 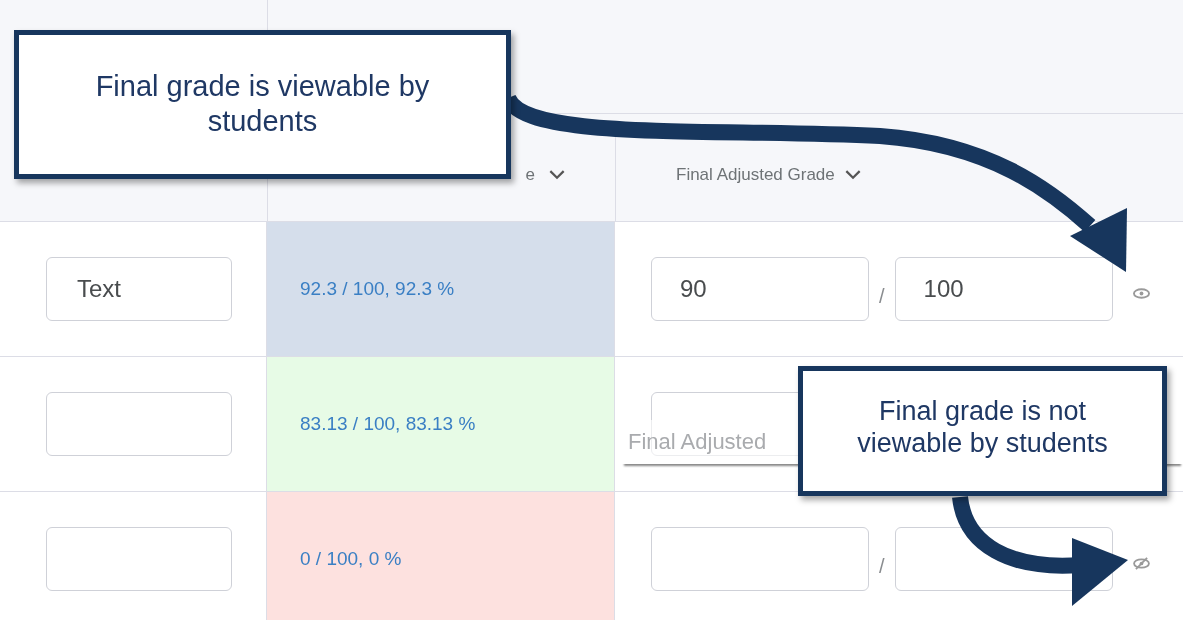 I want to click on grade-link: 0 / 100, 0 %, so click(x=351, y=559).